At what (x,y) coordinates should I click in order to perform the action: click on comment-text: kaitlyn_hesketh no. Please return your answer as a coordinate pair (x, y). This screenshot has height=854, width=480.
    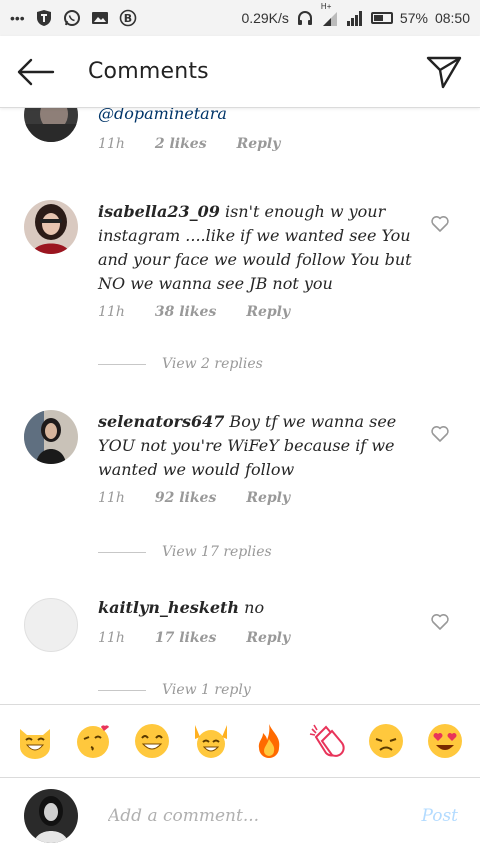
    Looking at the image, I should click on (258, 608).